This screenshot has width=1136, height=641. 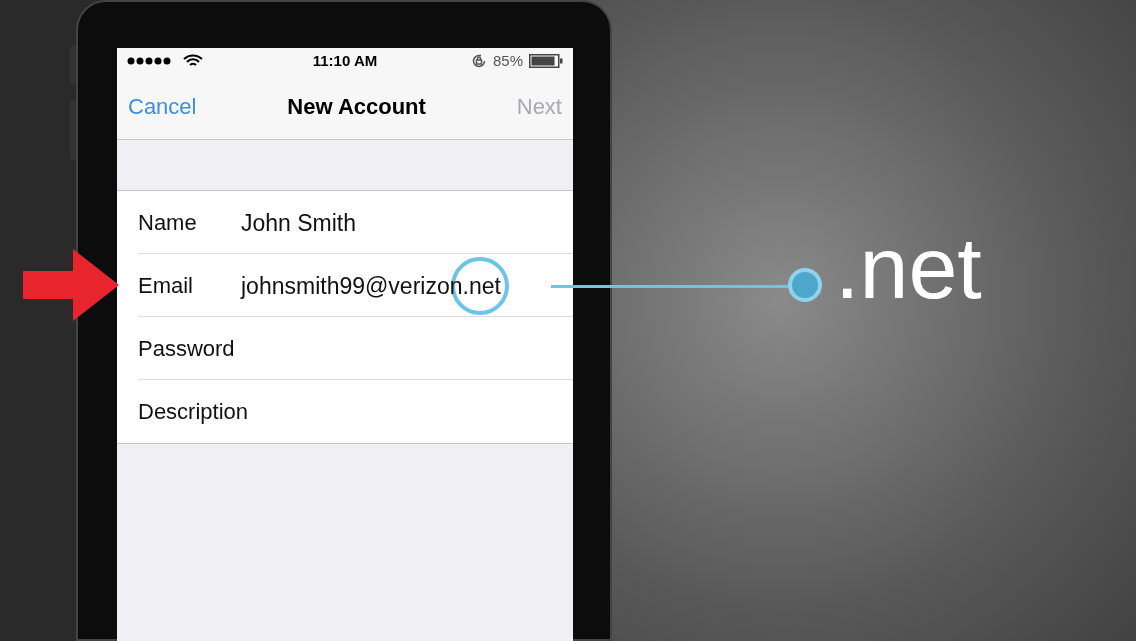 What do you see at coordinates (546, 61) in the screenshot?
I see `battery-icon` at bounding box center [546, 61].